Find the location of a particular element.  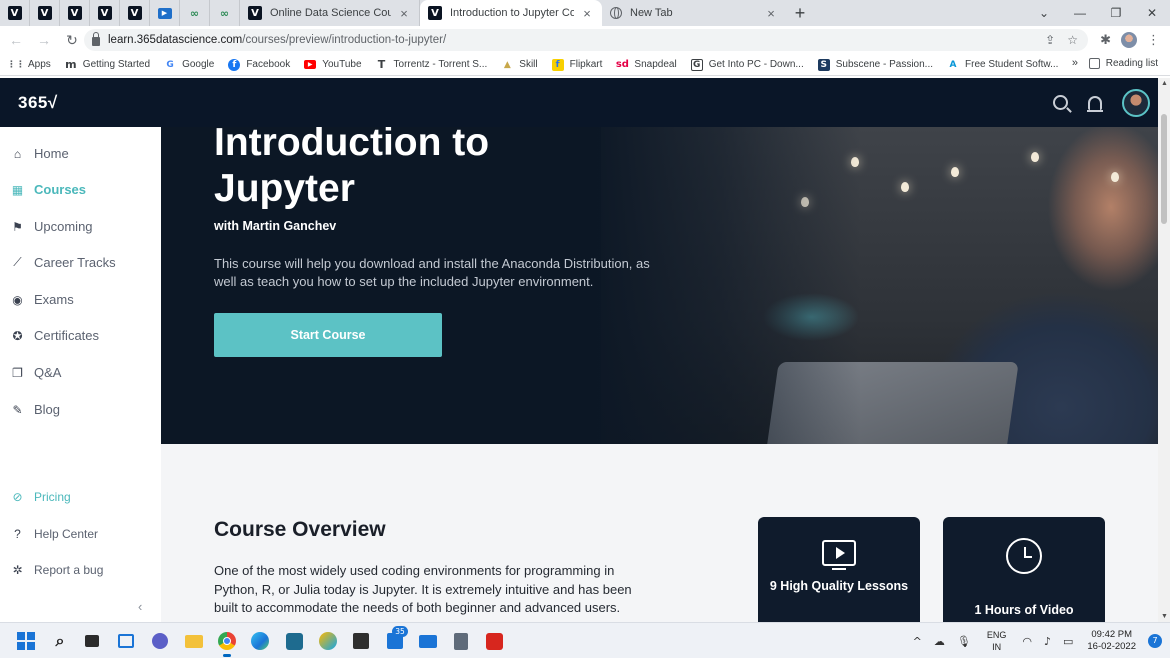

sidebar-item-exams: ◉ Exams is located at coordinates (42, 299).